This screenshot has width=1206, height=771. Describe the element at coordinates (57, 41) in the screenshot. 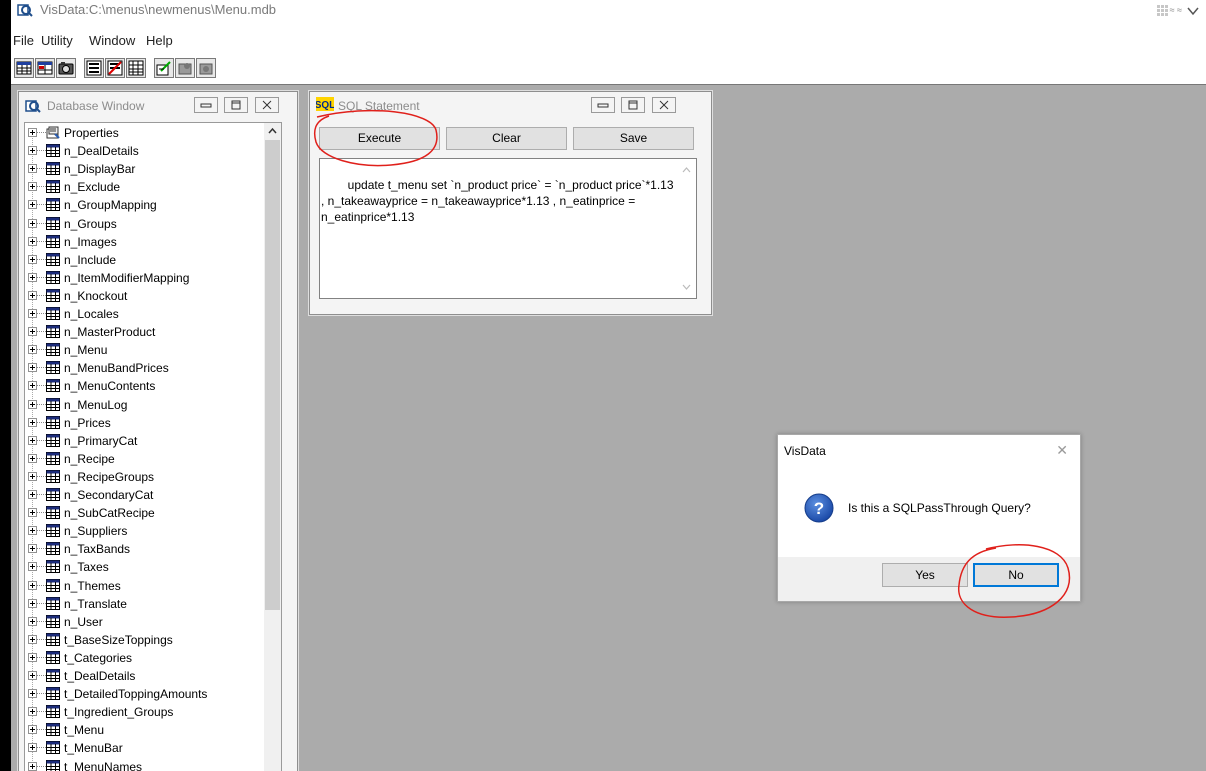

I see `menu-utility: Utility` at that location.